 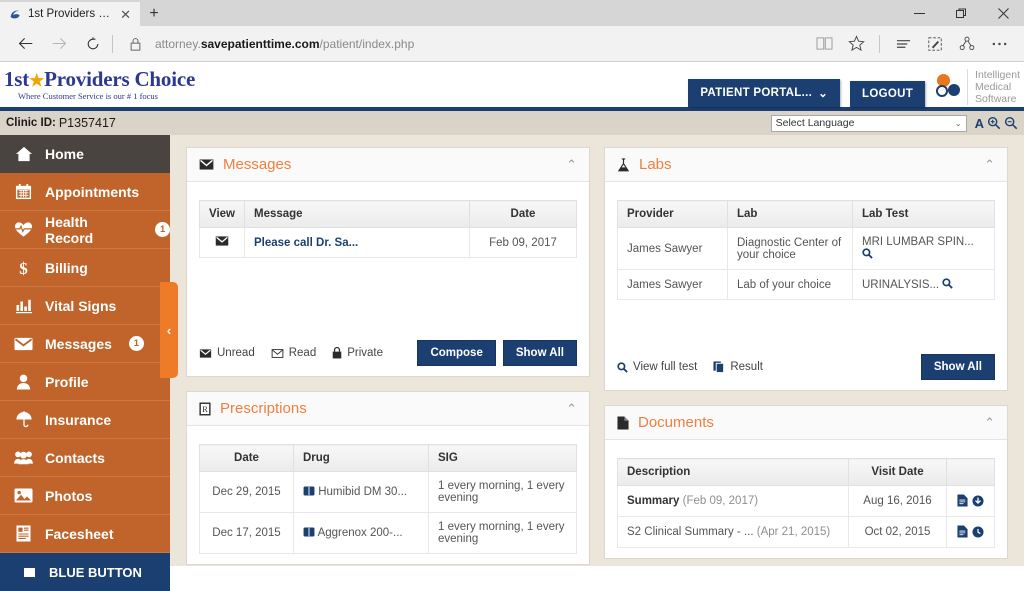 I want to click on zoom-out-icon, so click(x=1011, y=123).